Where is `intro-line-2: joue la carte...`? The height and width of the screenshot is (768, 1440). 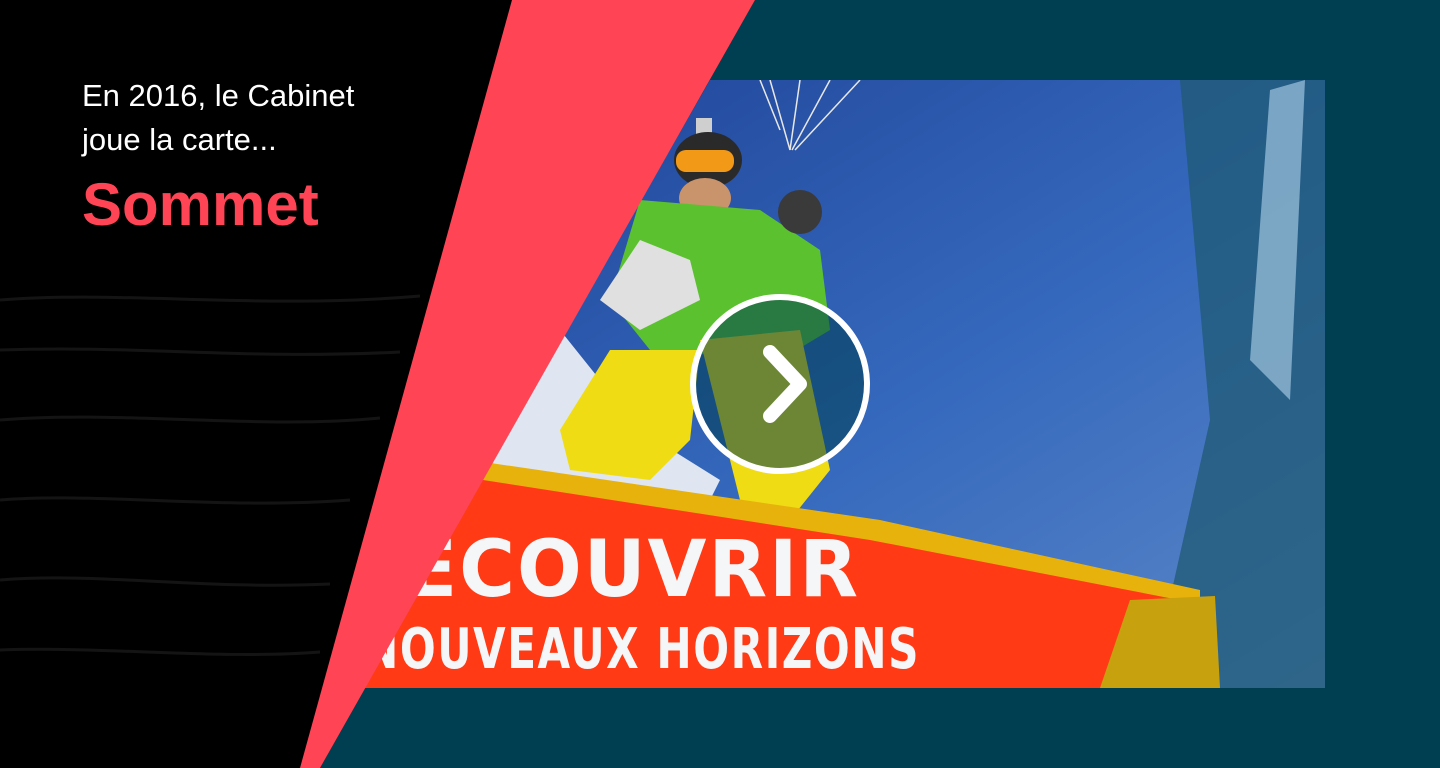
intro-line-2: joue la carte... is located at coordinates (179, 139).